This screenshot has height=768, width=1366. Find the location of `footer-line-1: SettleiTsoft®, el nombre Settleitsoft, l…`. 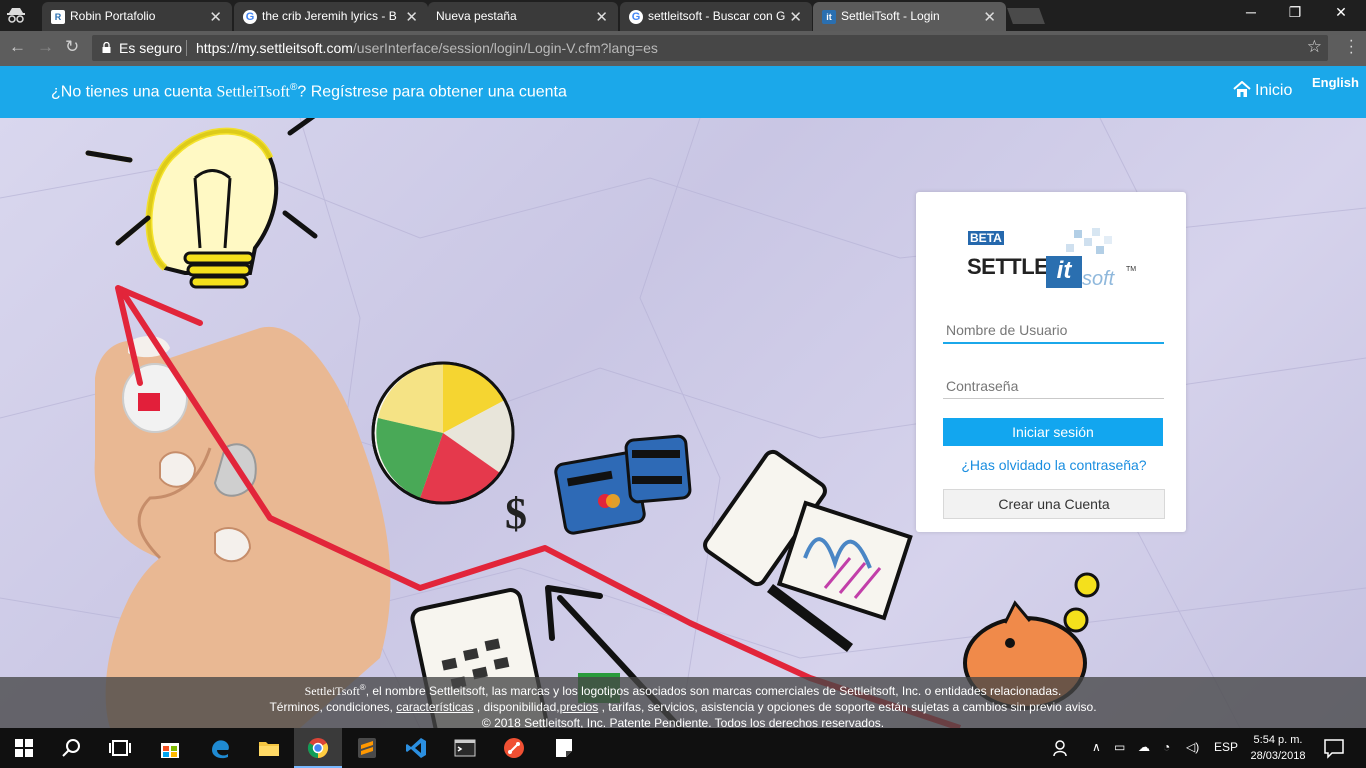

footer-line-1: SettleiTsoft®, el nombre Settleitsoft, l… is located at coordinates (683, 689).